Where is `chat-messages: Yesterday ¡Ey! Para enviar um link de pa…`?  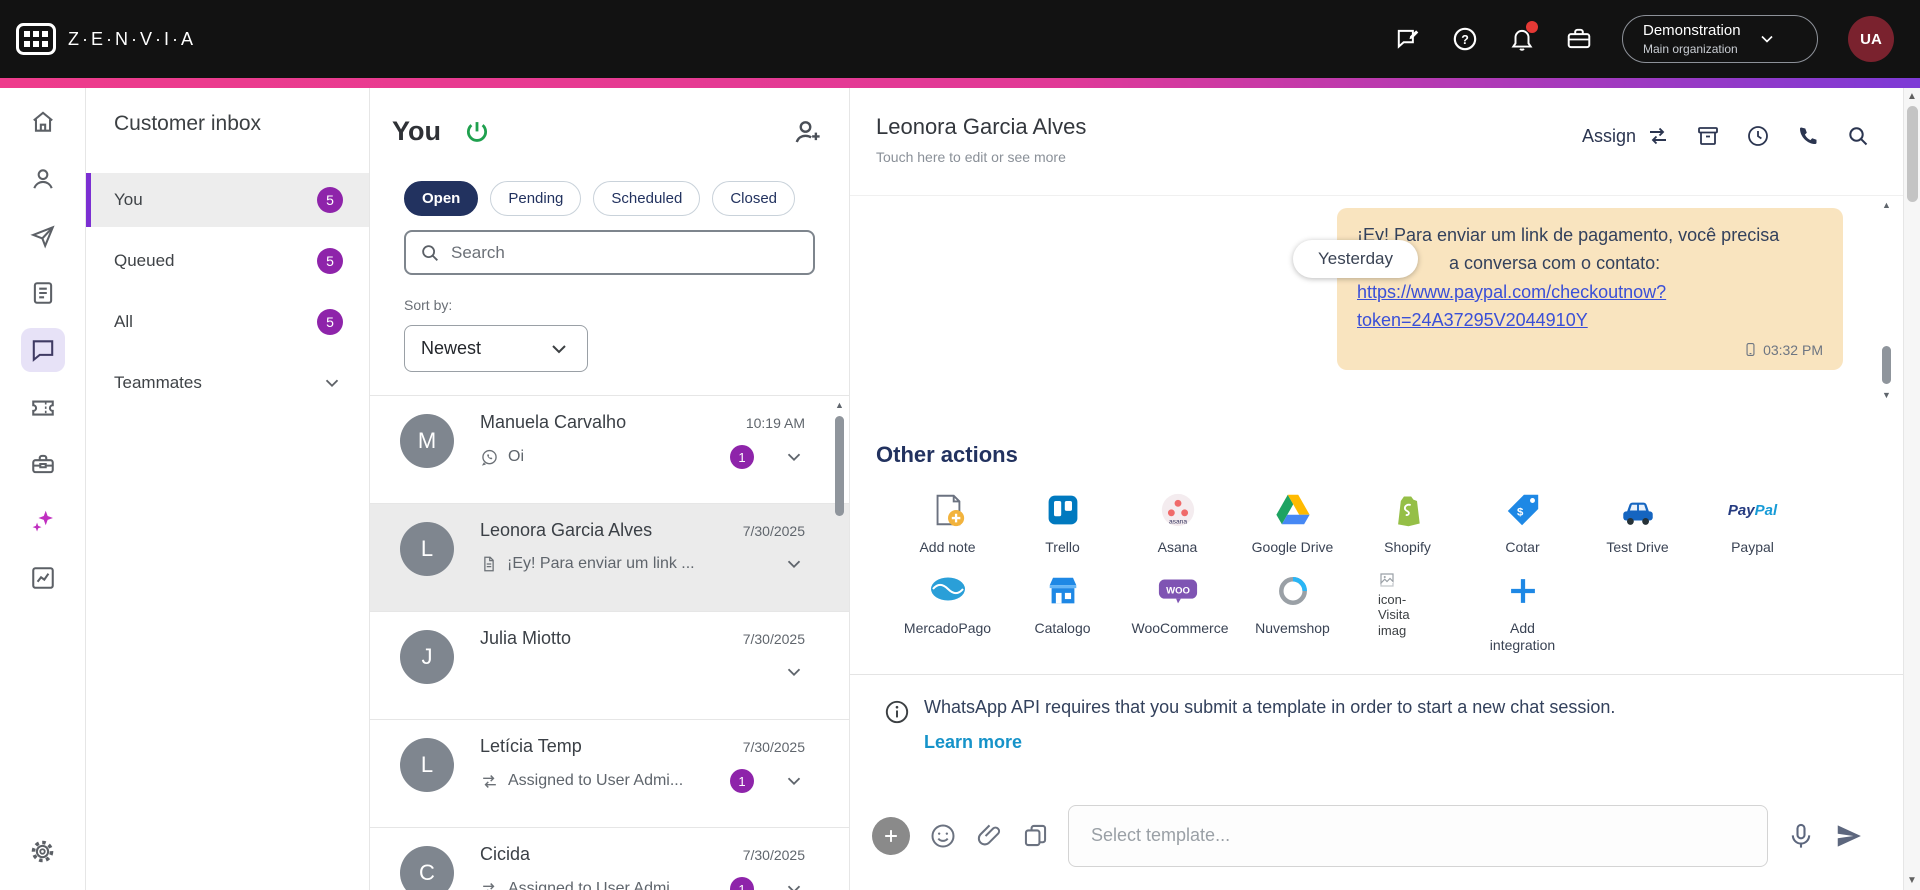 chat-messages: Yesterday ¡Ey! Para enviar um link de pa… is located at coordinates (1385, 311).